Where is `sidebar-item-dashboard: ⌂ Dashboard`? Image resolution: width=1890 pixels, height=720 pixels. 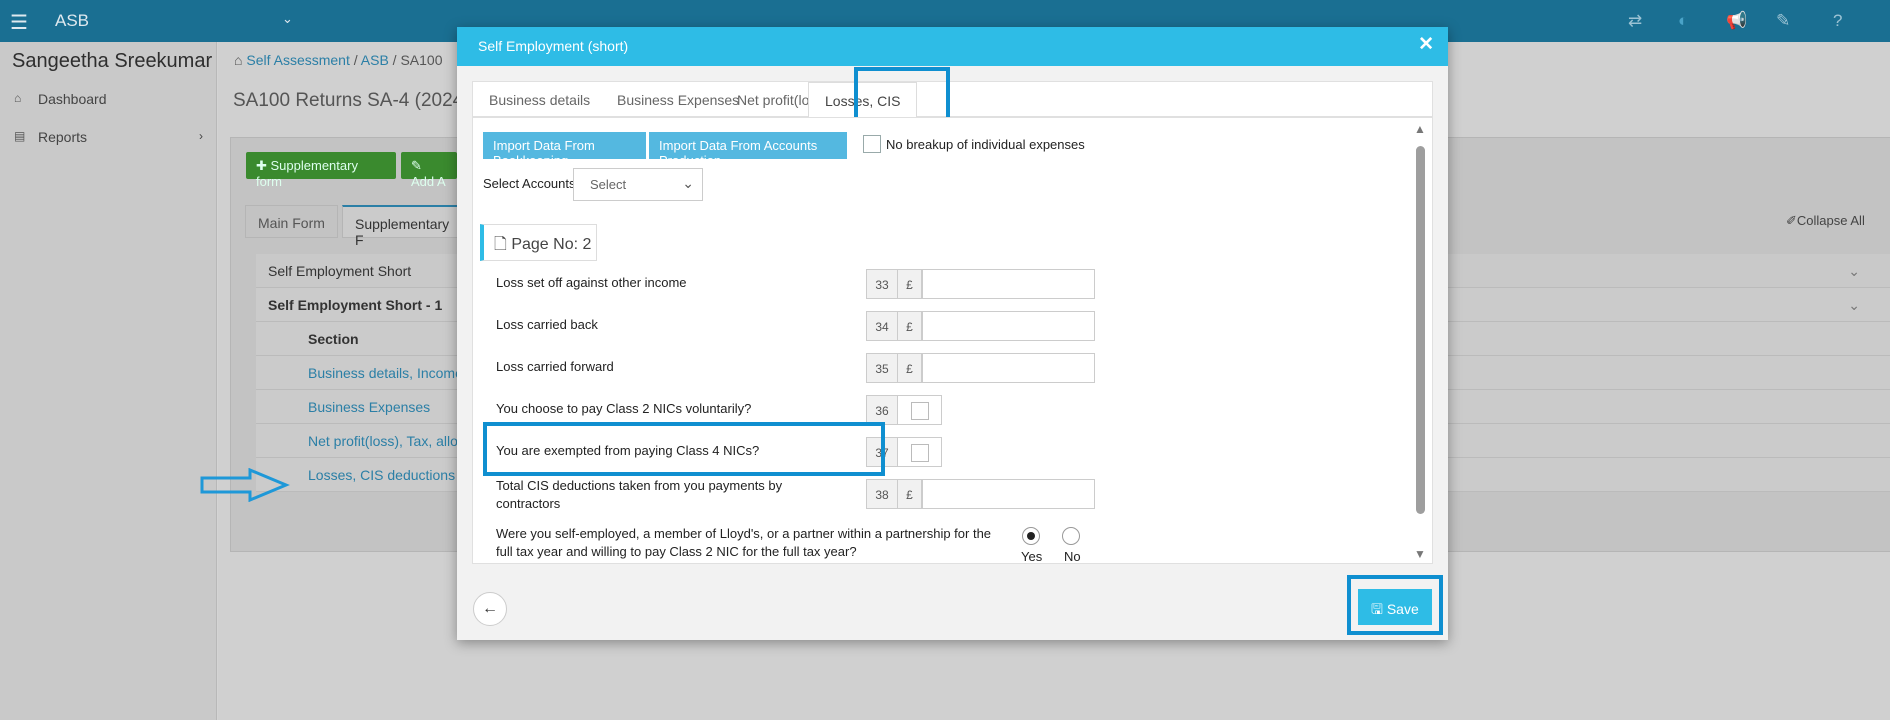 sidebar-item-dashboard: ⌂ Dashboard is located at coordinates (108, 100).